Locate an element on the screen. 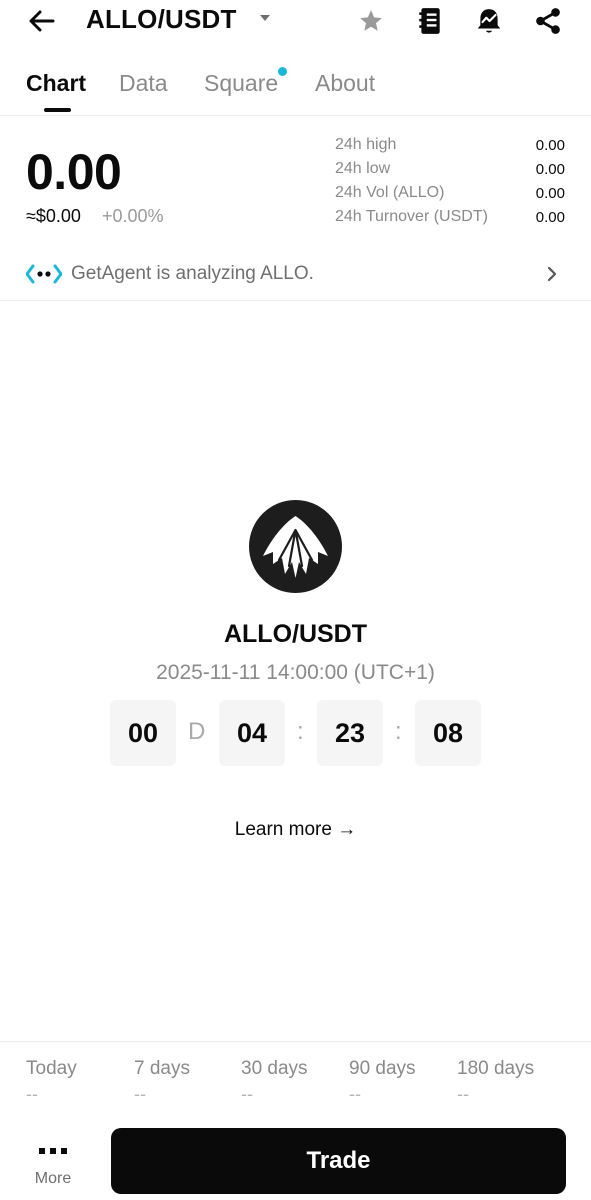  star-icon is located at coordinates (371, 21).